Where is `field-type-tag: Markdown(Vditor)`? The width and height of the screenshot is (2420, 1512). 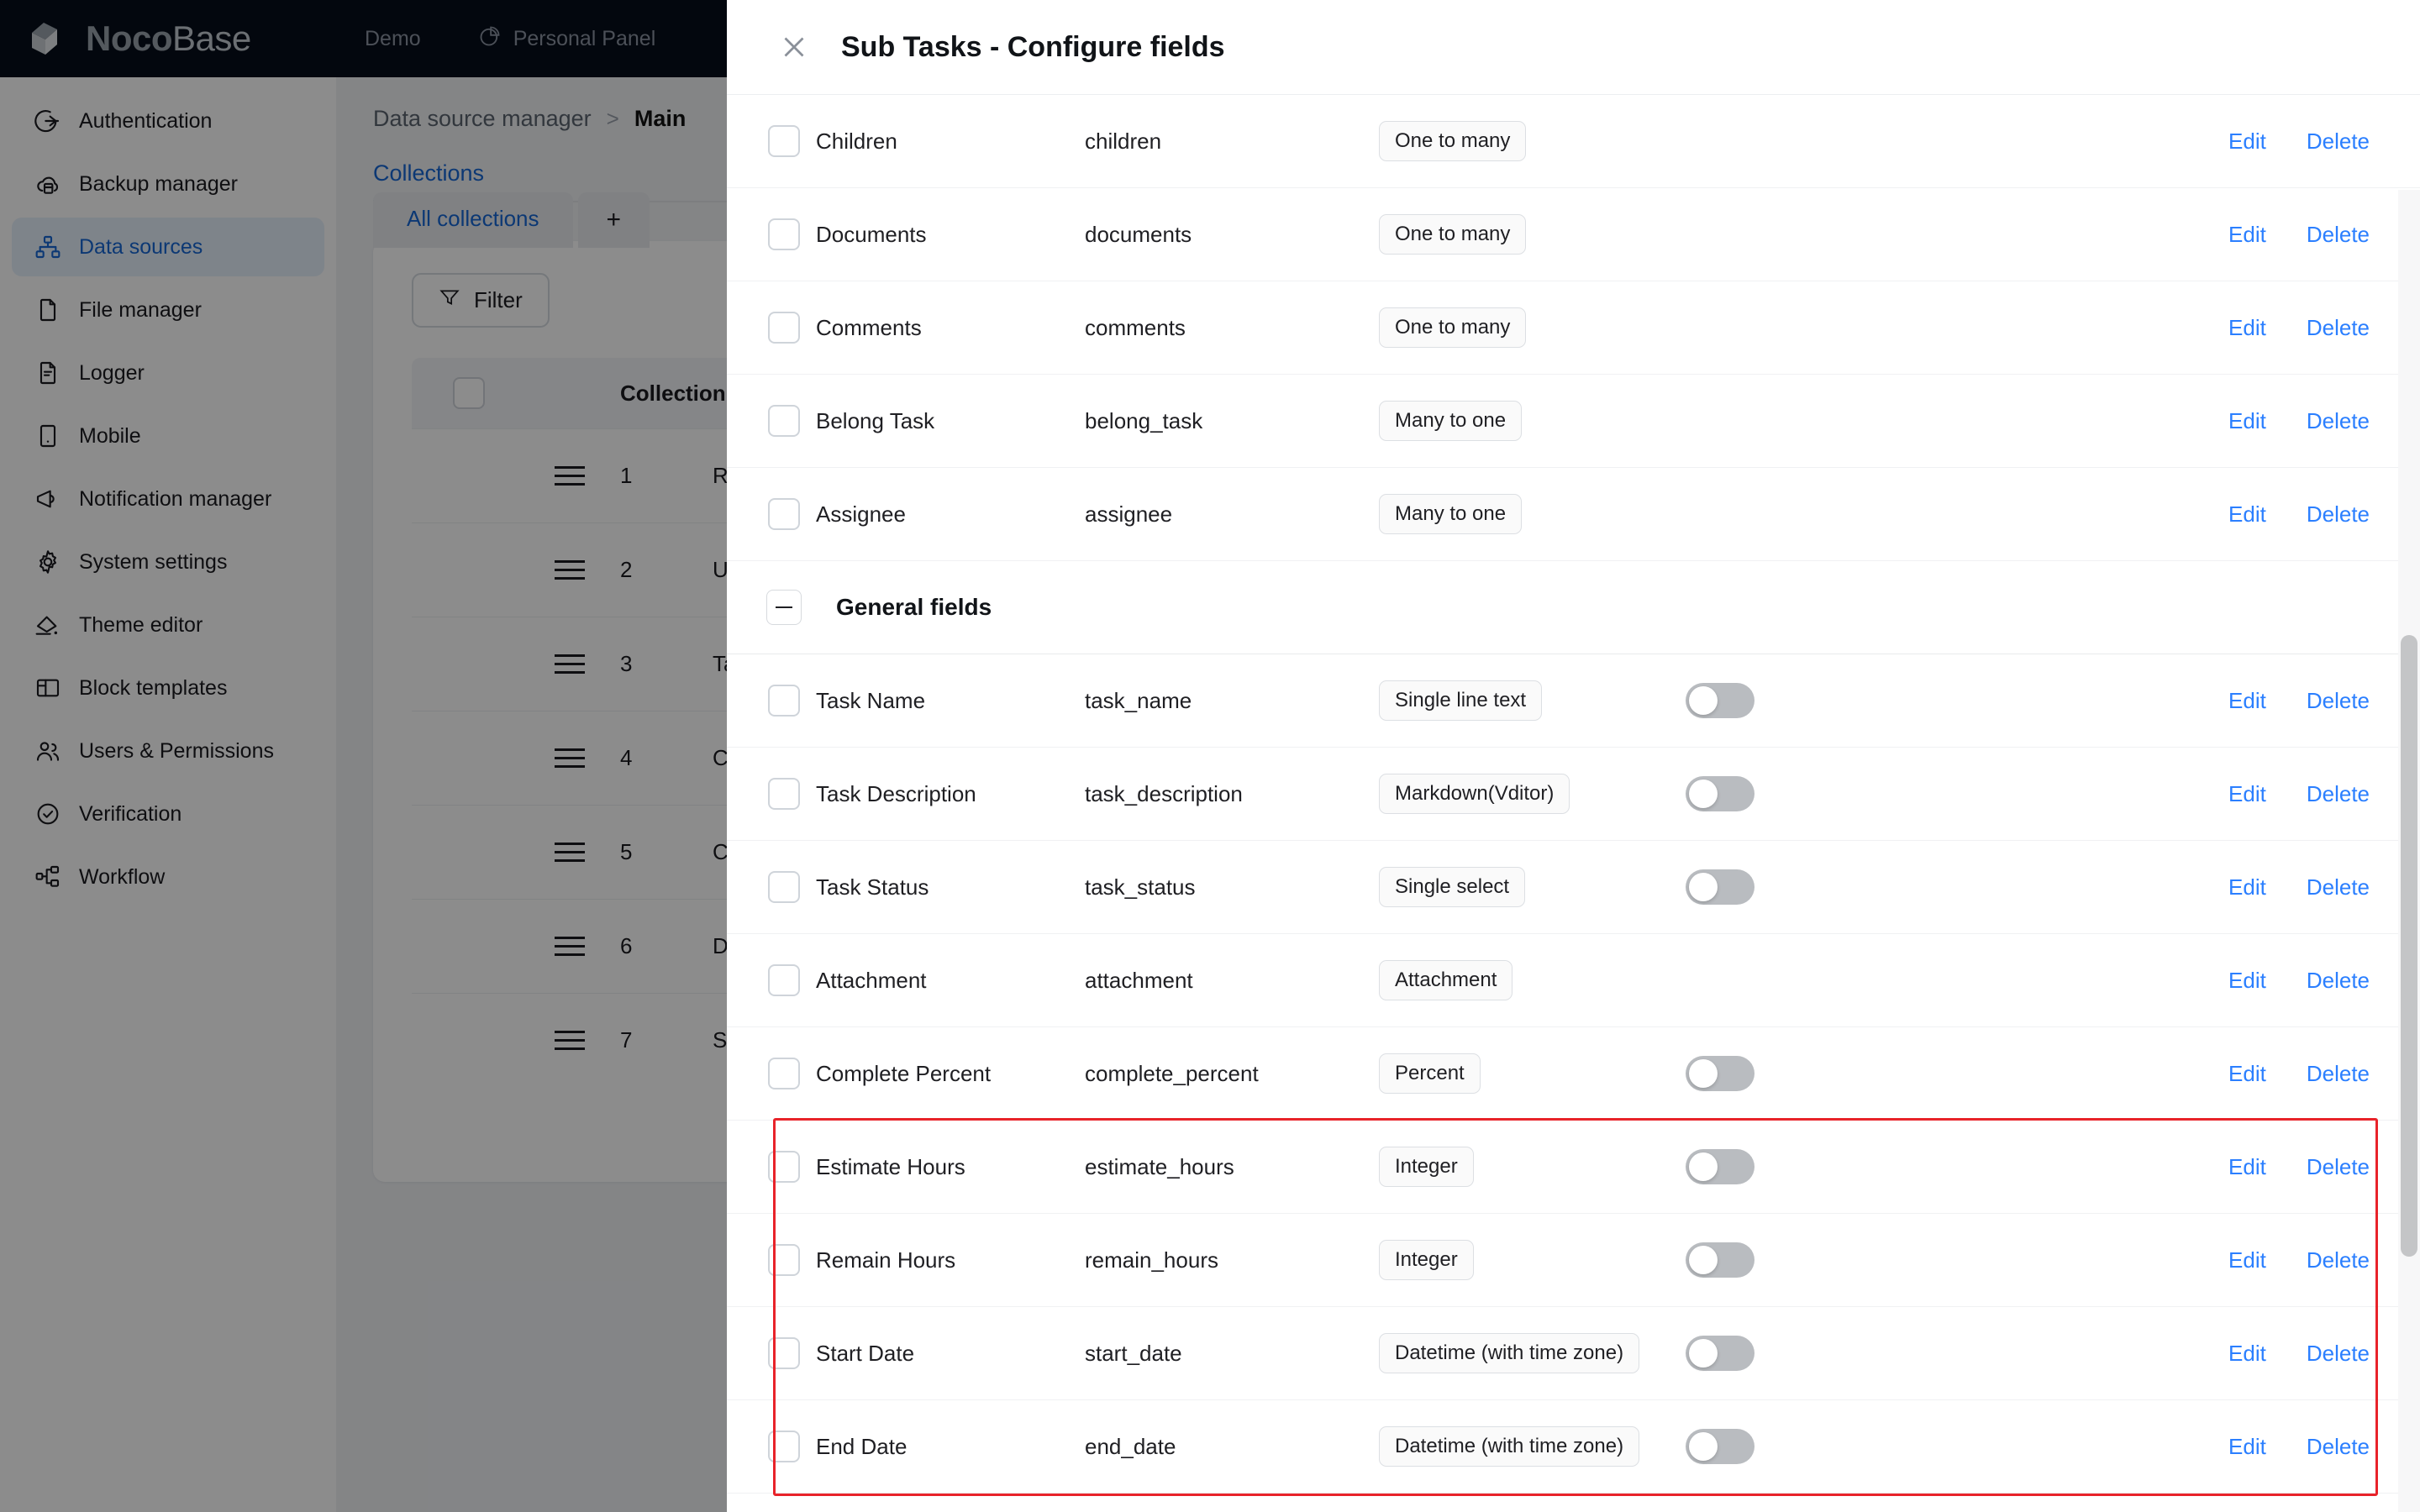 field-type-tag: Markdown(Vditor) is located at coordinates (1474, 794).